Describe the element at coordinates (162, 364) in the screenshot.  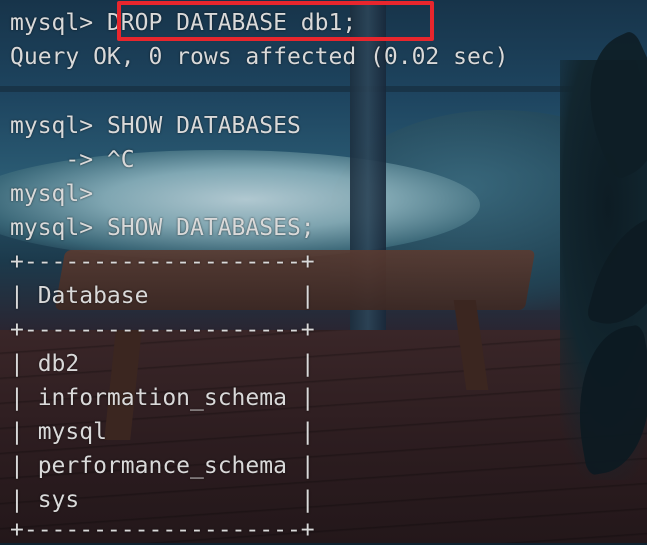
I see `table-row: | db2 |` at that location.